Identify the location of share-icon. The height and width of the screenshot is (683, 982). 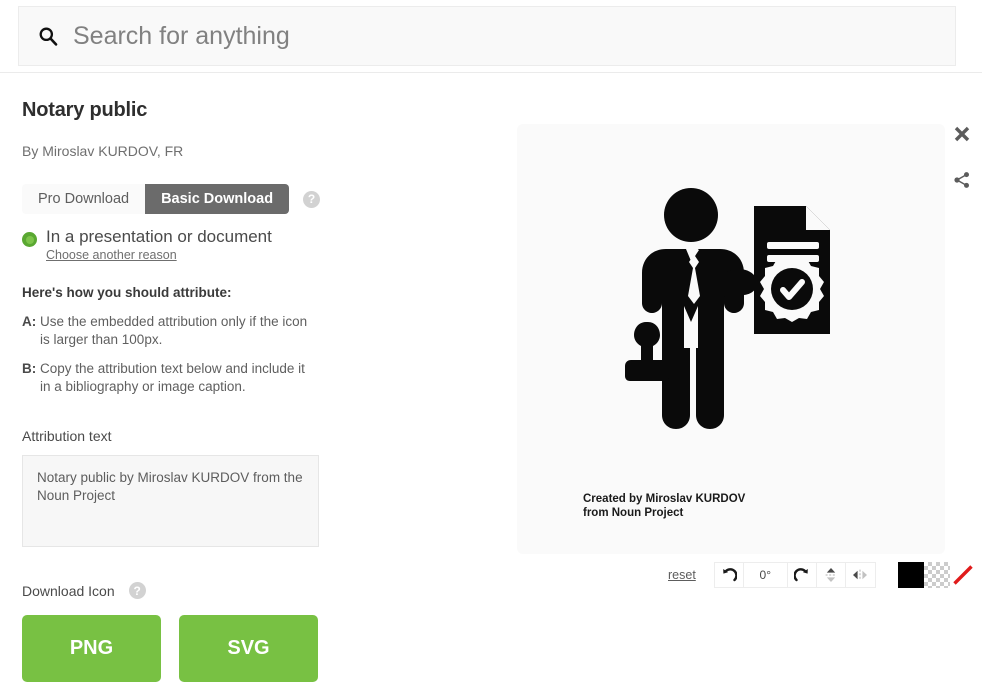
(962, 180).